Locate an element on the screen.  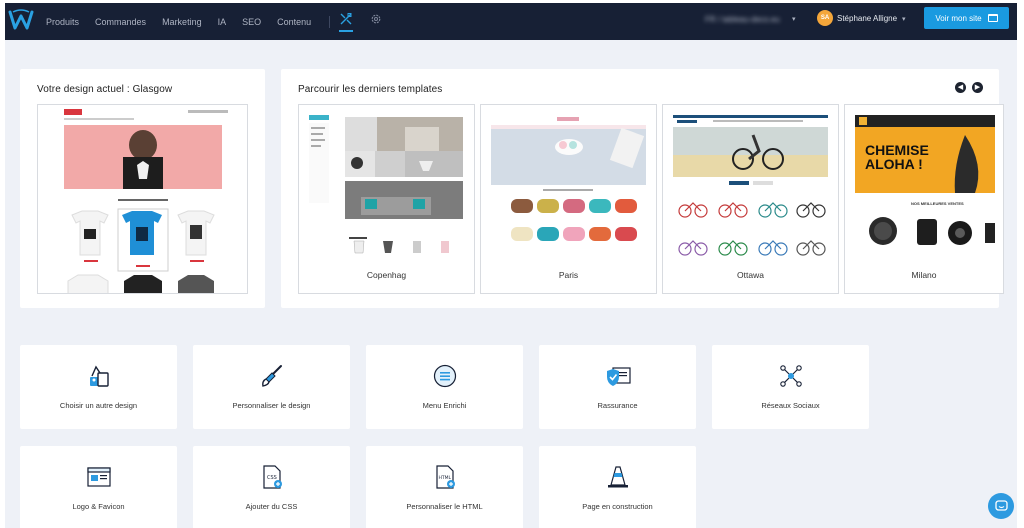
action-label: Réseaux Sociaux is located at coordinates (790, 405).